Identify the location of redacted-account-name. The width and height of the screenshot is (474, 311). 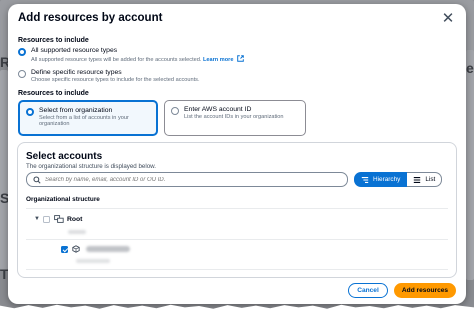
(108, 249).